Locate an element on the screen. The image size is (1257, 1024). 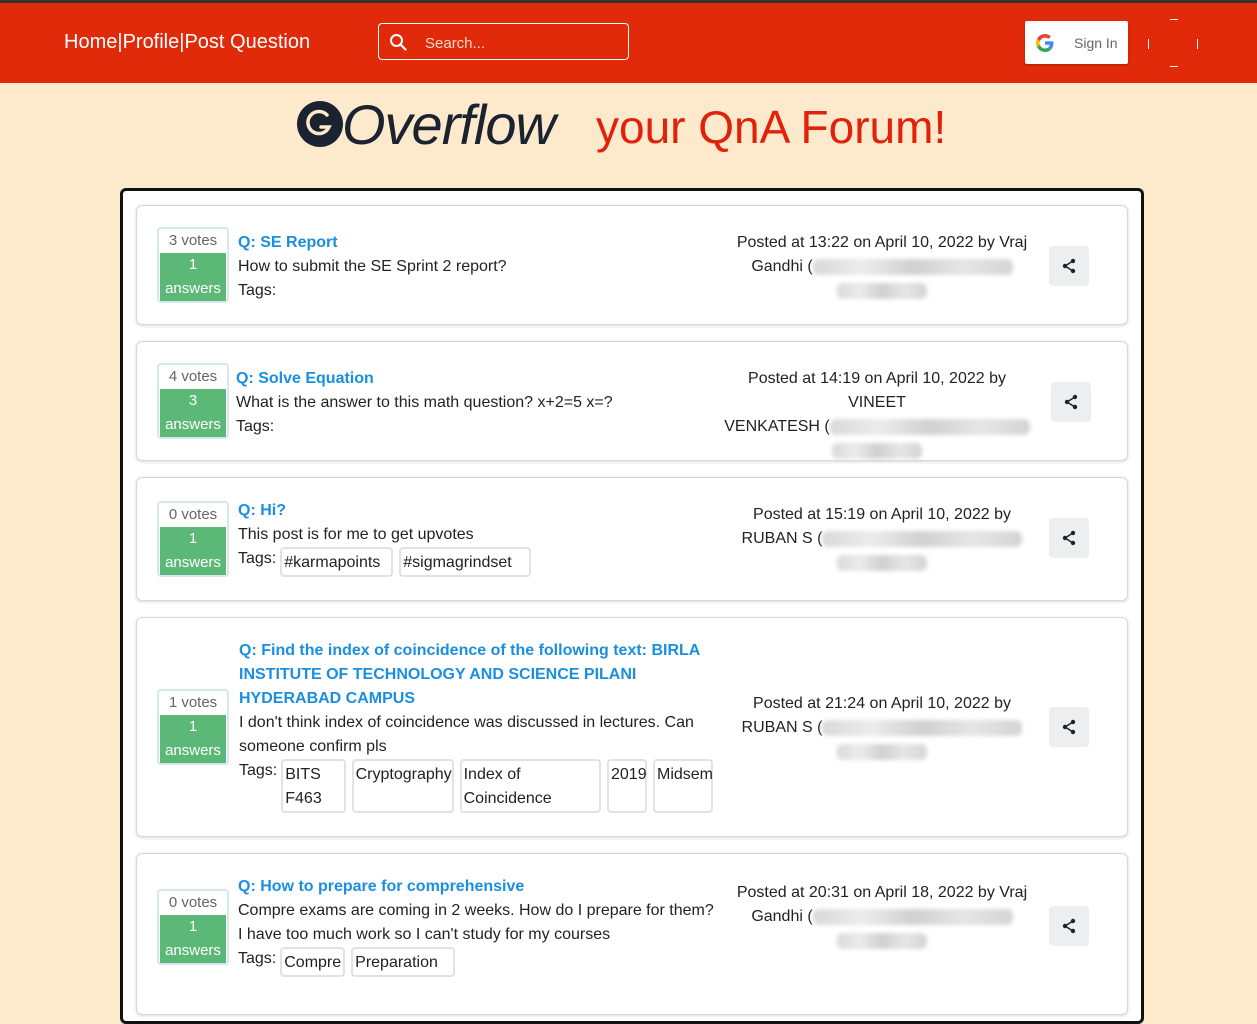
tag-chip: Midsem is located at coordinates (683, 786).